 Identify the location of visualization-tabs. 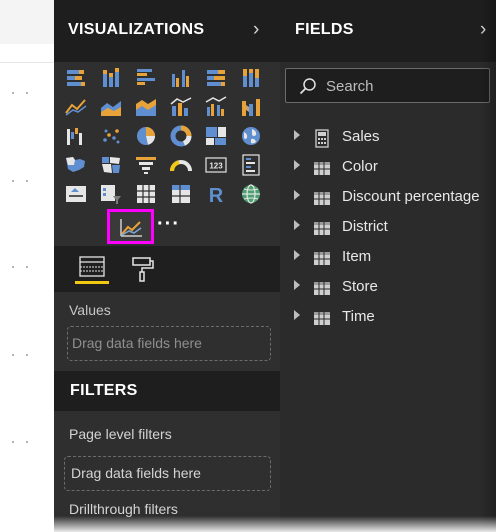
(167, 269).